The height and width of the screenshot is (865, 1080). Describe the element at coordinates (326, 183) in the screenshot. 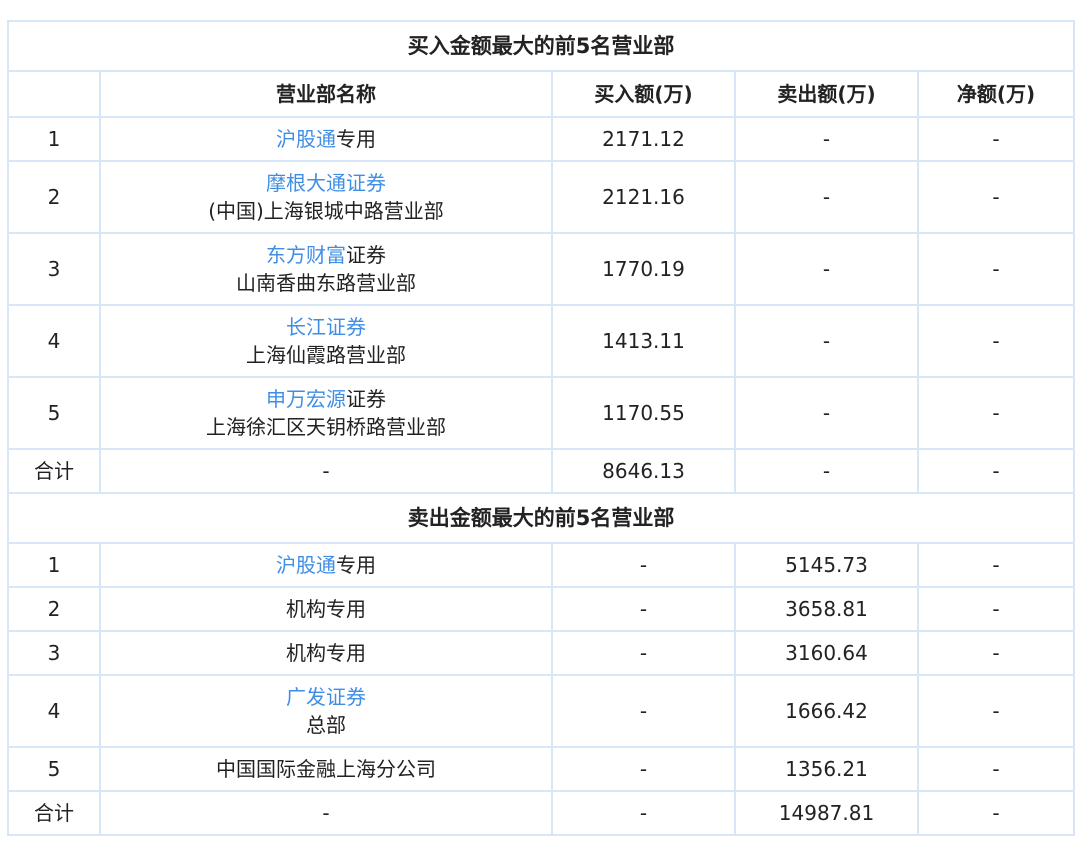

I see `broker-link: 摩根大通证券` at that location.